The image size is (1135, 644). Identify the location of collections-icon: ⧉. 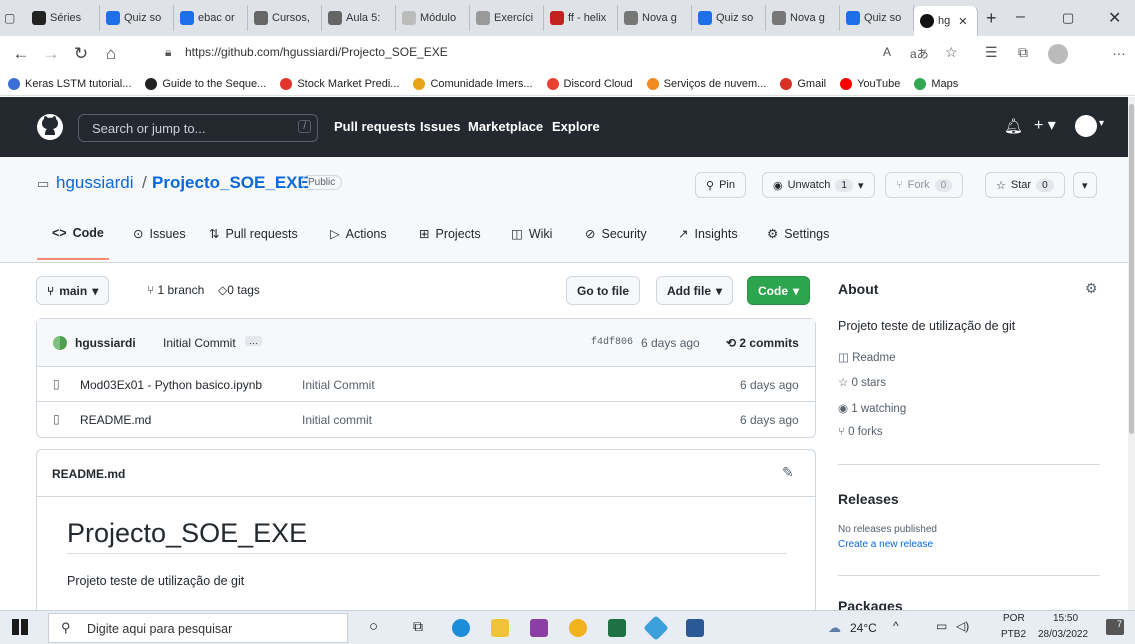
(1023, 52).